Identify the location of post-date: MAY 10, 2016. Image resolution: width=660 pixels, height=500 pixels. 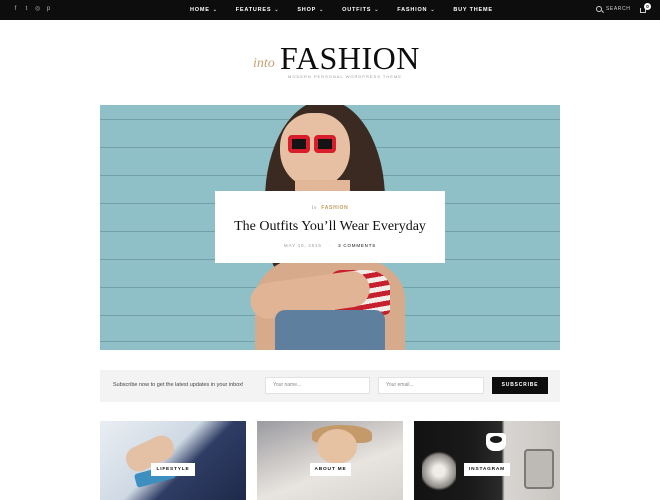
(302, 245).